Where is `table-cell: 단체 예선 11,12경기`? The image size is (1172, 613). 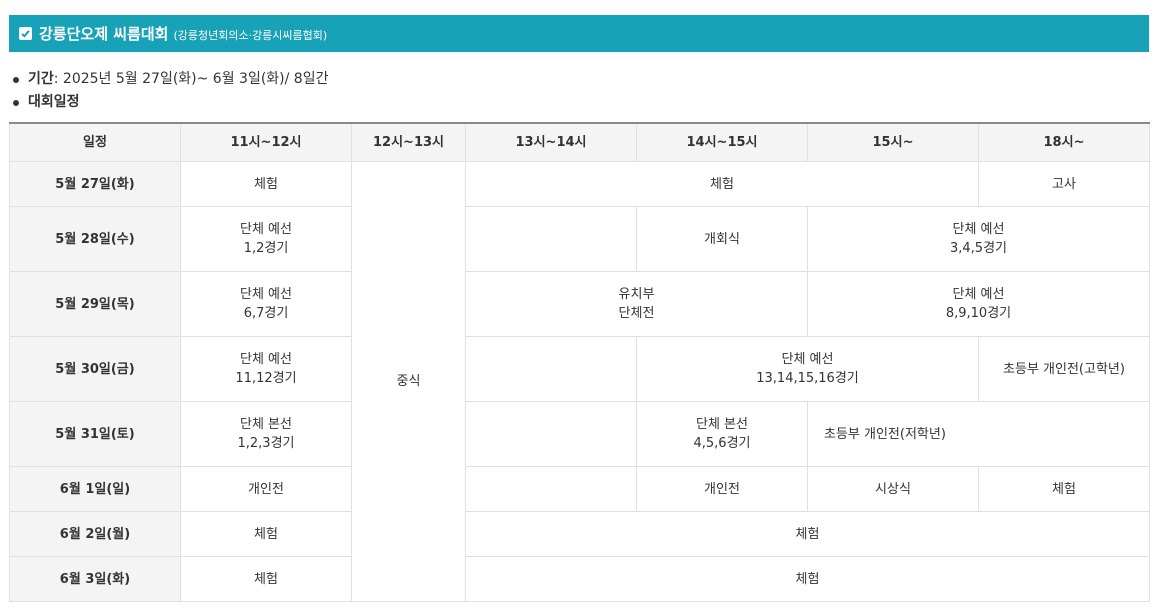 table-cell: 단체 예선 11,12경기 is located at coordinates (266, 369).